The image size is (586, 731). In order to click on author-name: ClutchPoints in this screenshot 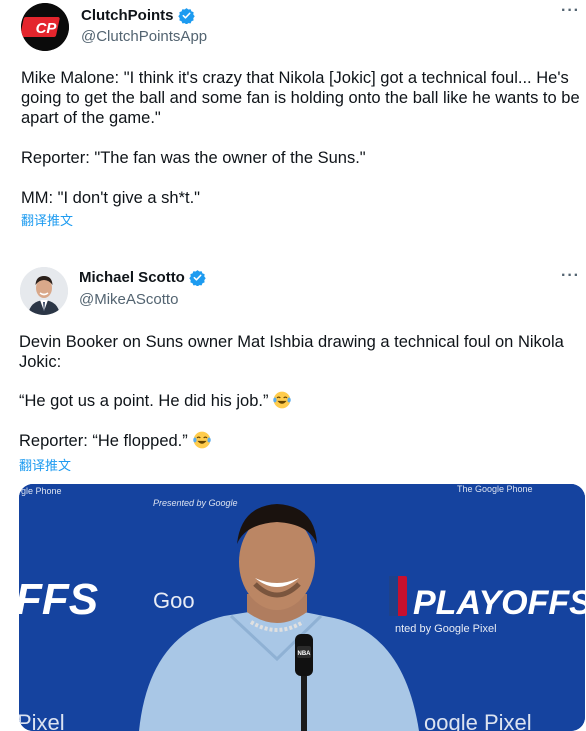, I will do `click(127, 15)`.